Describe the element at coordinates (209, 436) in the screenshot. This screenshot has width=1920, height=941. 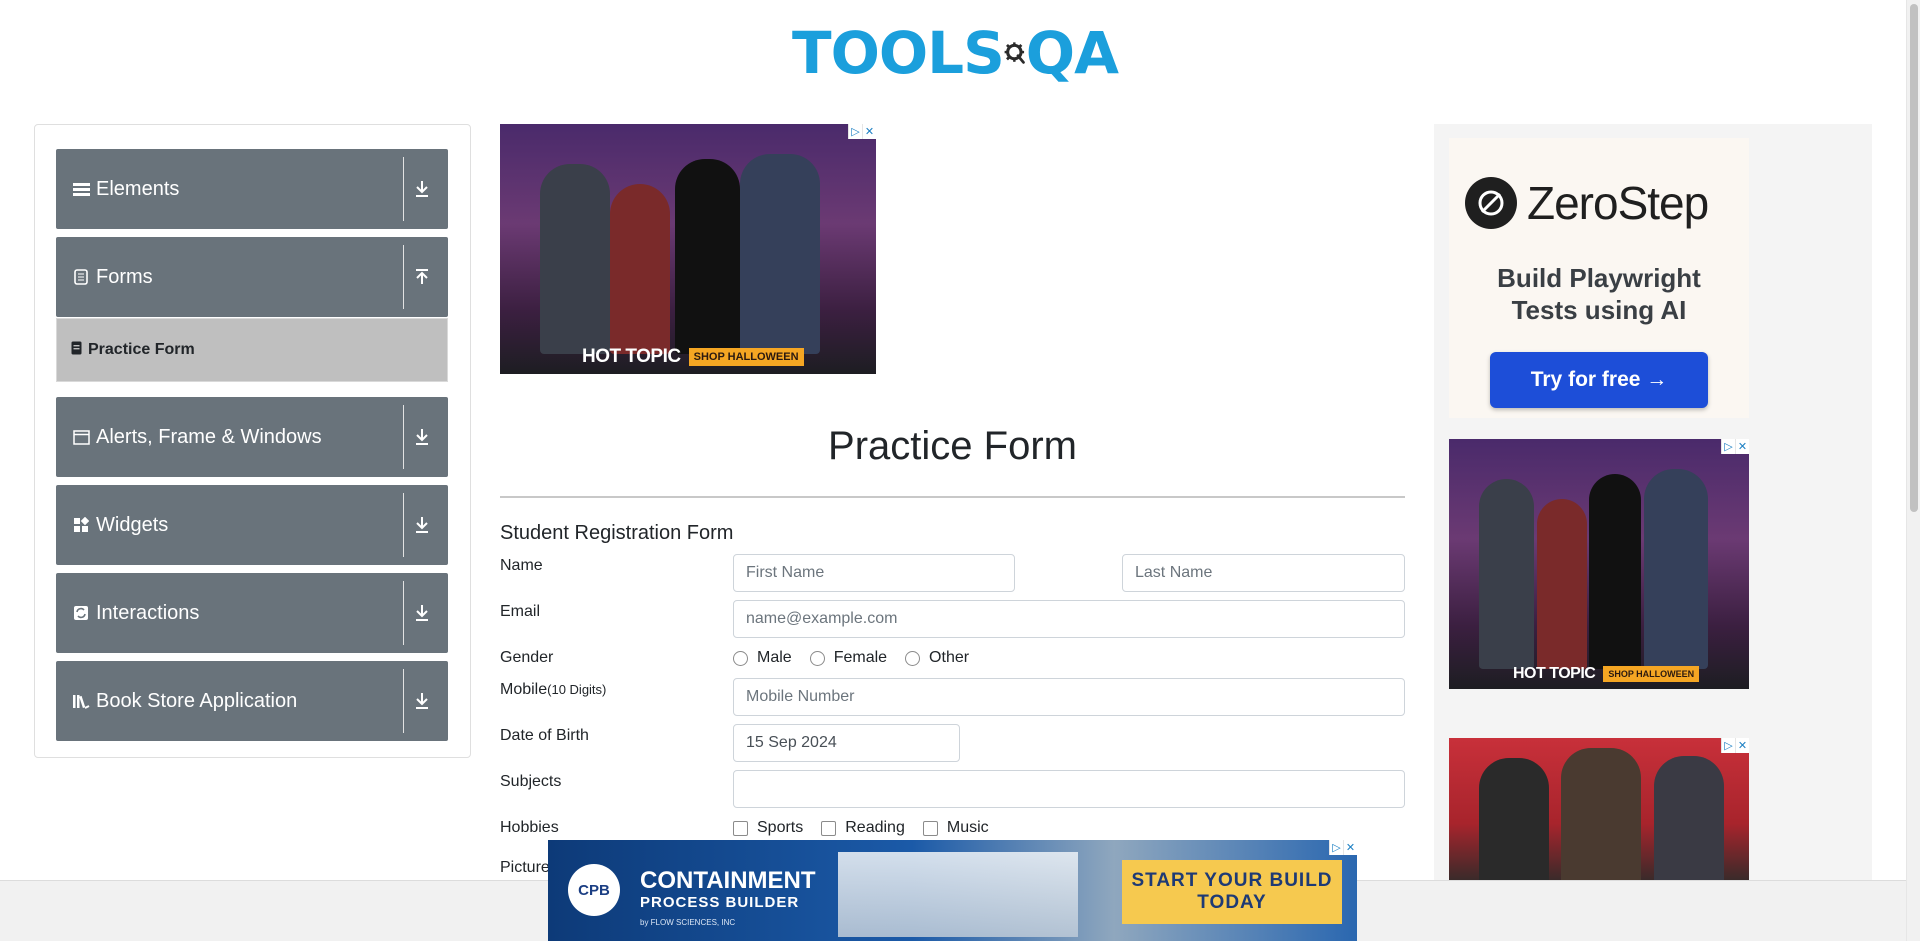
I see `group-title: Alerts, Frame & Windows` at that location.